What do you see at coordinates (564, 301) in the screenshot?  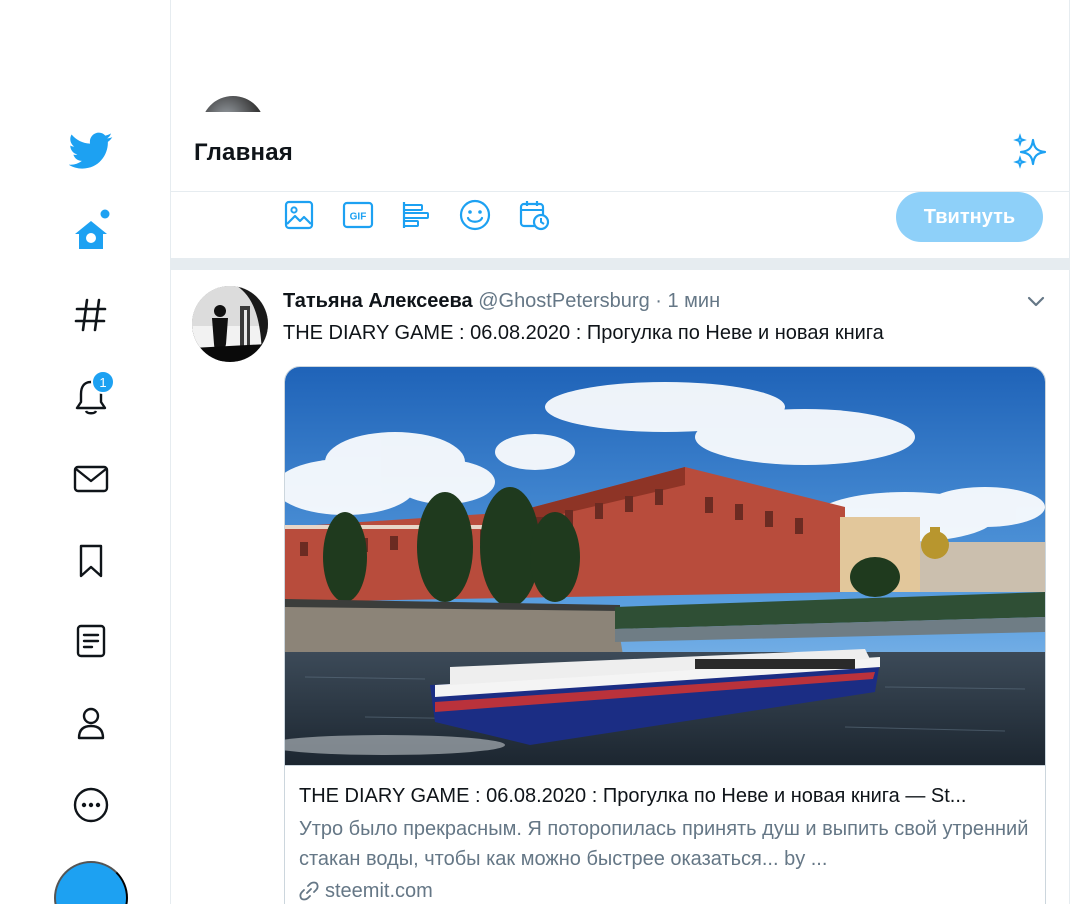 I see `author-handle: @GhostPetersburg` at bounding box center [564, 301].